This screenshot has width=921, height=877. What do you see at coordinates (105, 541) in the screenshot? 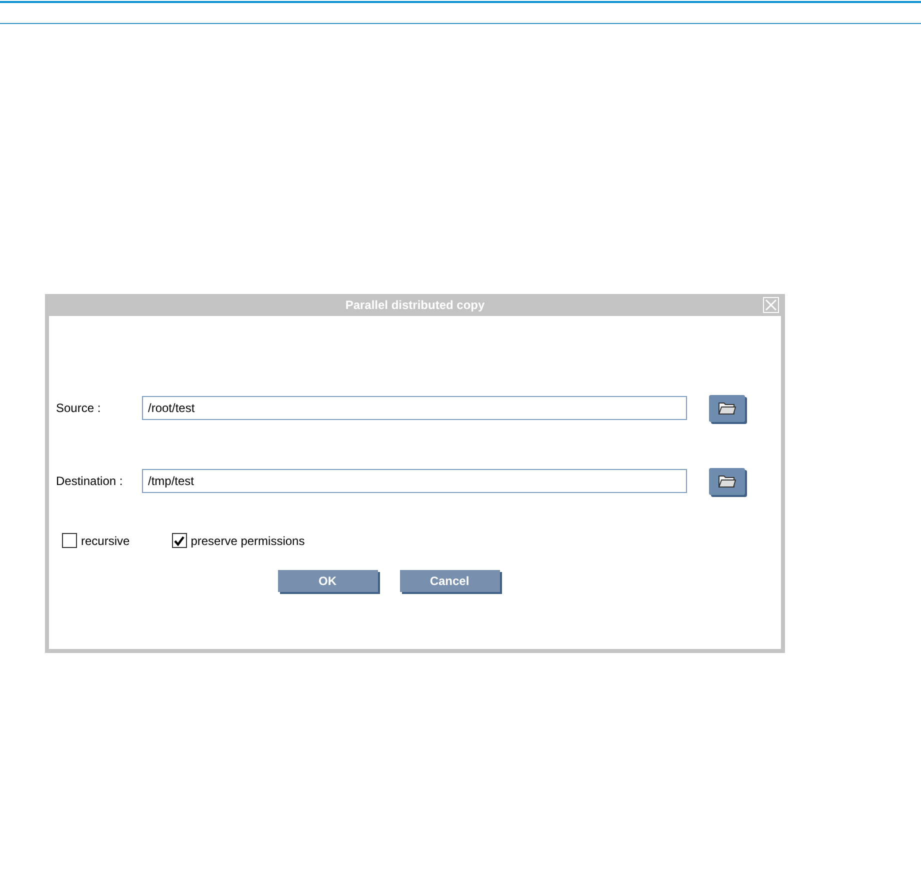
I see `checkbox-label: recursive` at bounding box center [105, 541].